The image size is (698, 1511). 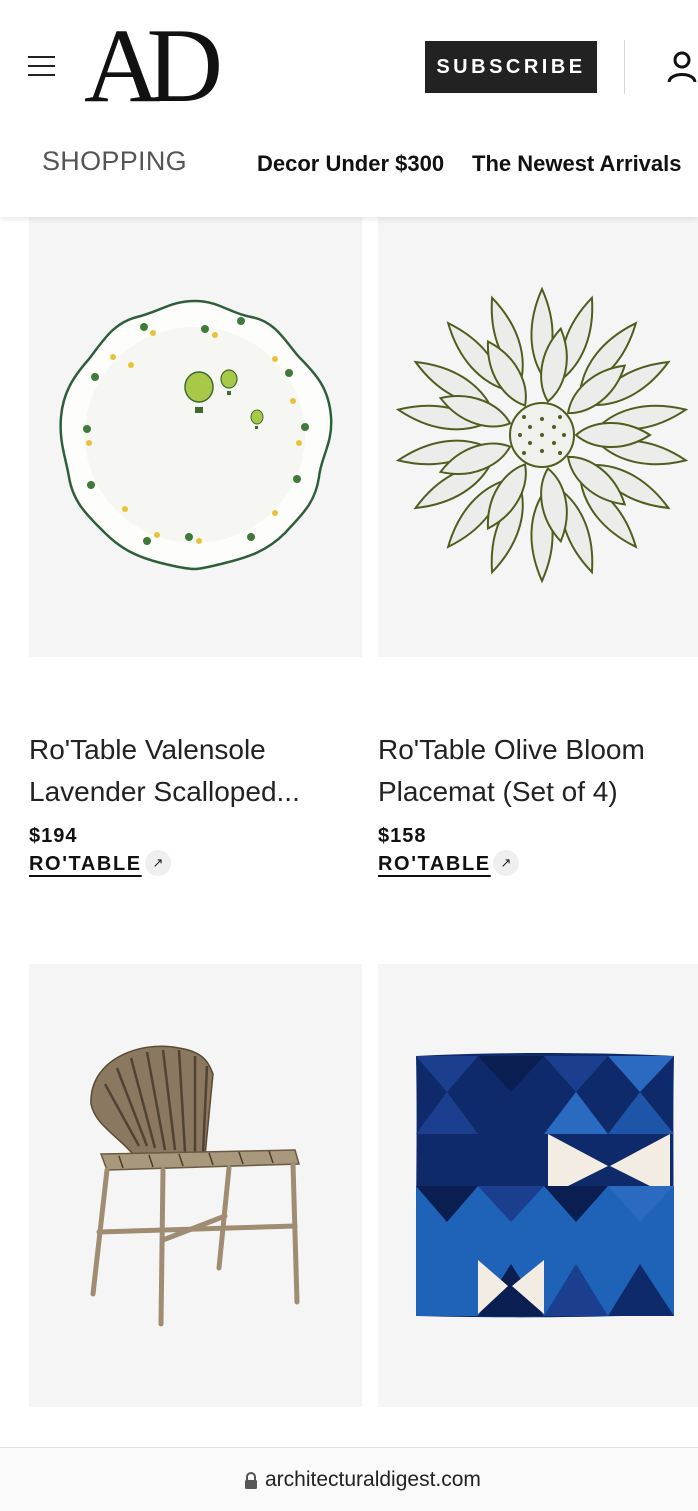 I want to click on section-label-shopping: SHOPPING, so click(x=114, y=161).